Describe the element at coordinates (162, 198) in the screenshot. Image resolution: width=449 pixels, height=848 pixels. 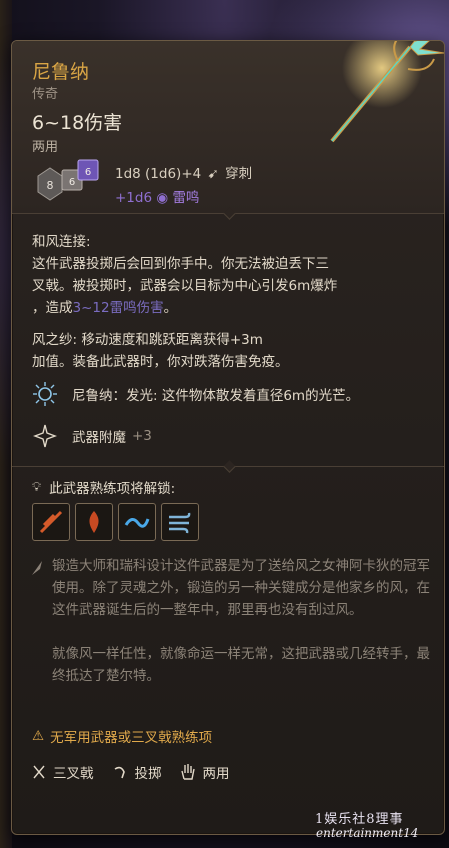
I see `thunder-icon: ◉` at that location.